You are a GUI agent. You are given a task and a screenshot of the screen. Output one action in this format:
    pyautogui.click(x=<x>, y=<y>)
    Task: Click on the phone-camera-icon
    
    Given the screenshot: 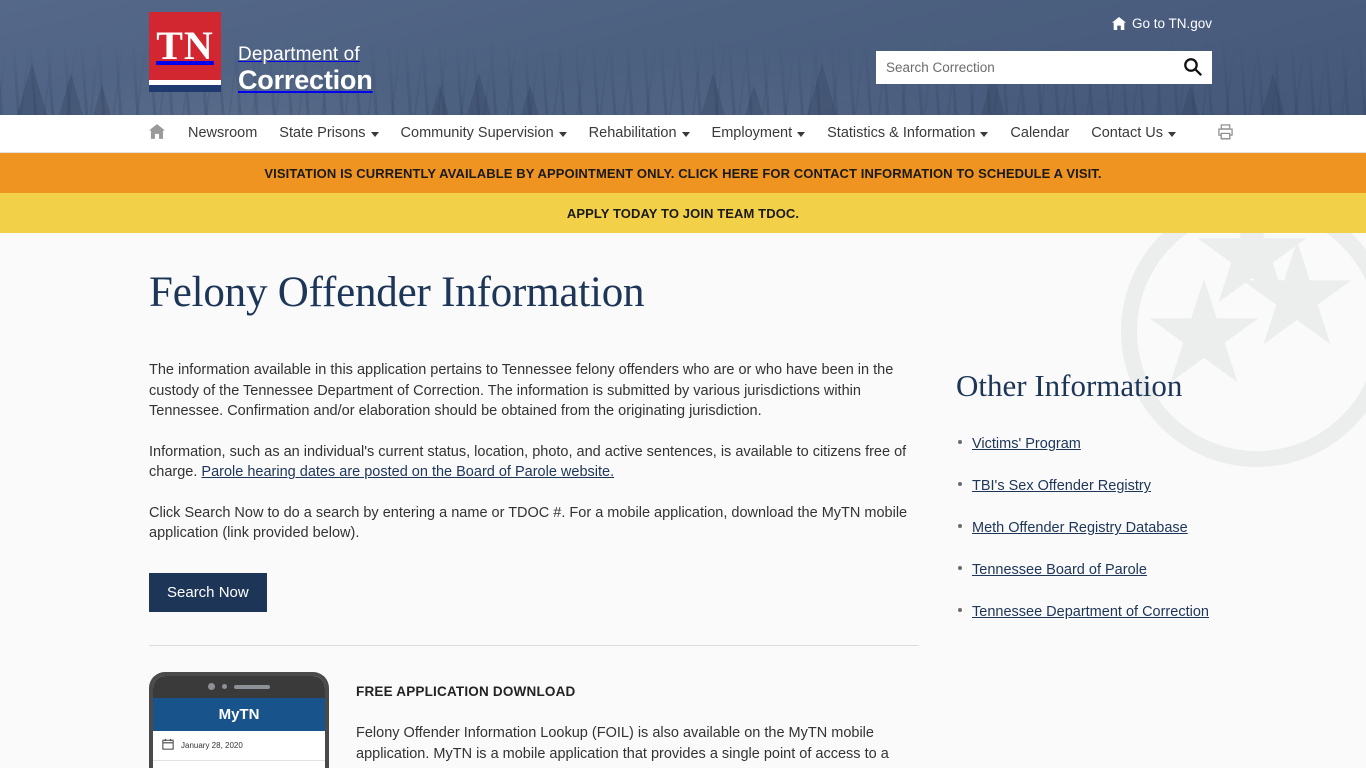 What is the action you would take?
    pyautogui.click(x=211, y=687)
    